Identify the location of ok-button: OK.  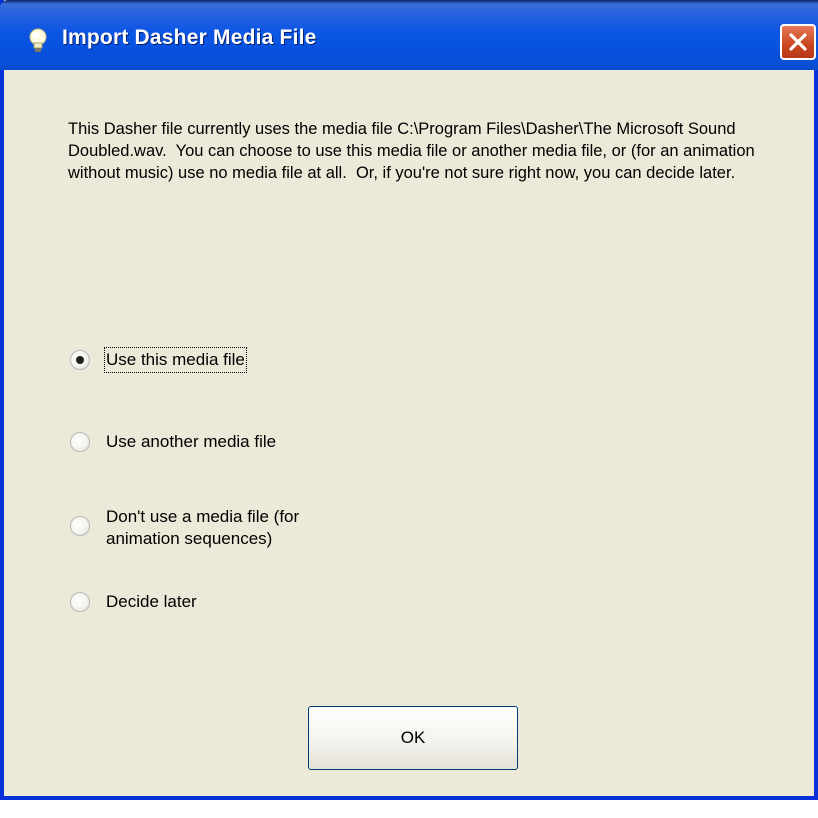
(413, 738).